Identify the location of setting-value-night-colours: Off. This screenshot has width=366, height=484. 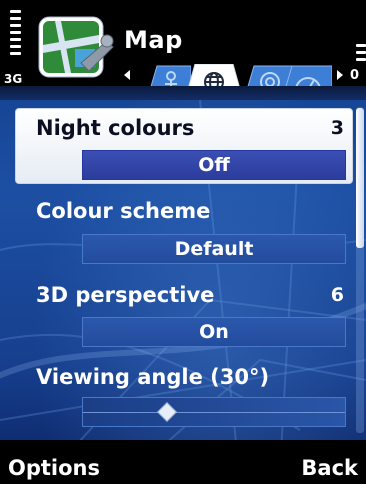
(214, 165).